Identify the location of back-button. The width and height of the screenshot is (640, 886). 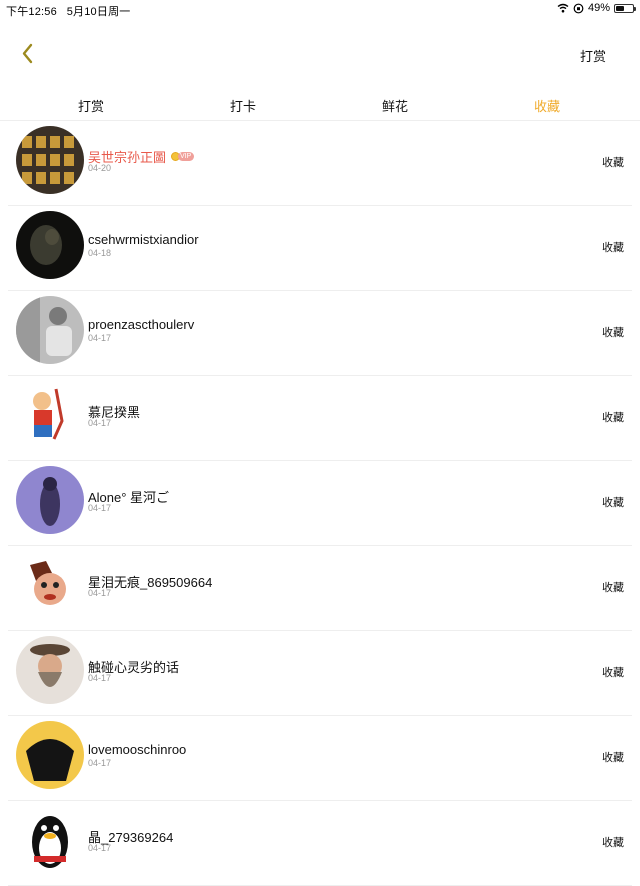
(28, 54).